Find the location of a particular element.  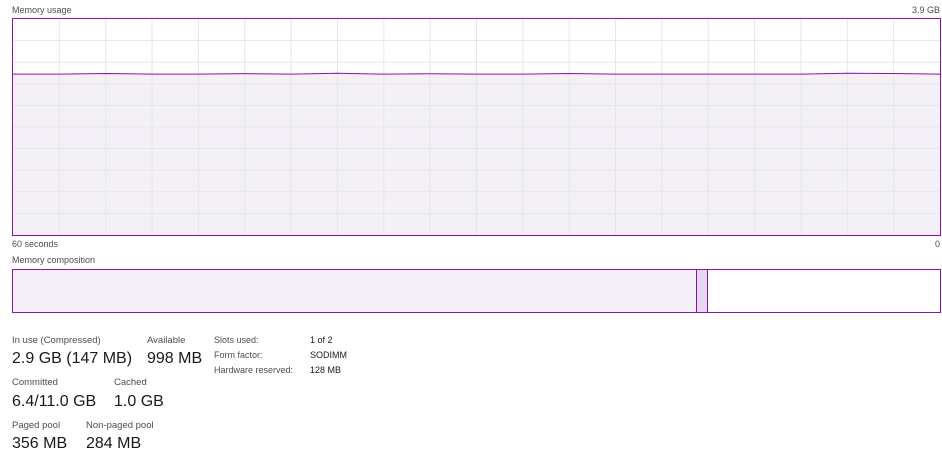

available-value: 998 MB is located at coordinates (175, 358).